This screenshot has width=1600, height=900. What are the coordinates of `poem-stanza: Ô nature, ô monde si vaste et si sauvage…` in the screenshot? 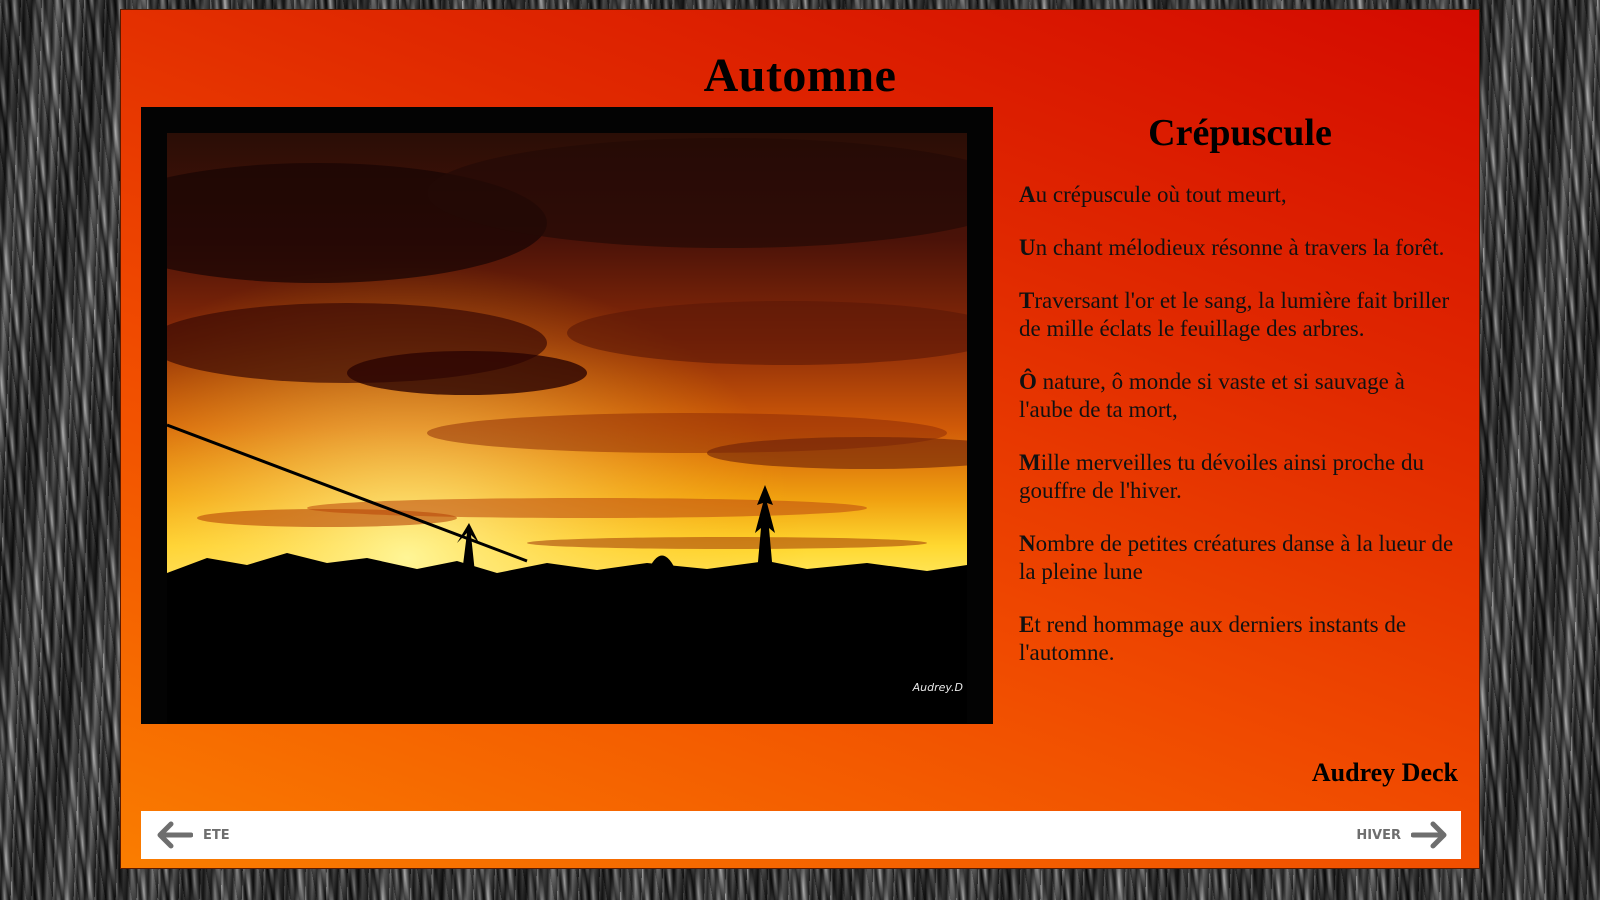 It's located at (1240, 396).